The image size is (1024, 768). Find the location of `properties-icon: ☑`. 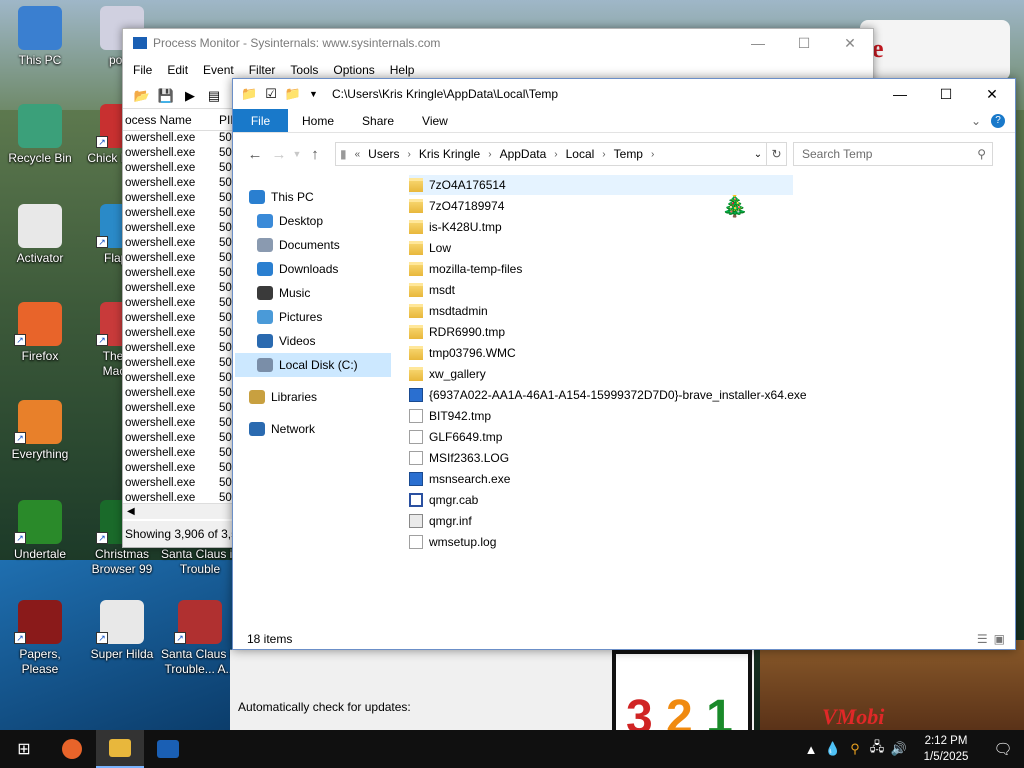

properties-icon: ☑ is located at coordinates (271, 94).